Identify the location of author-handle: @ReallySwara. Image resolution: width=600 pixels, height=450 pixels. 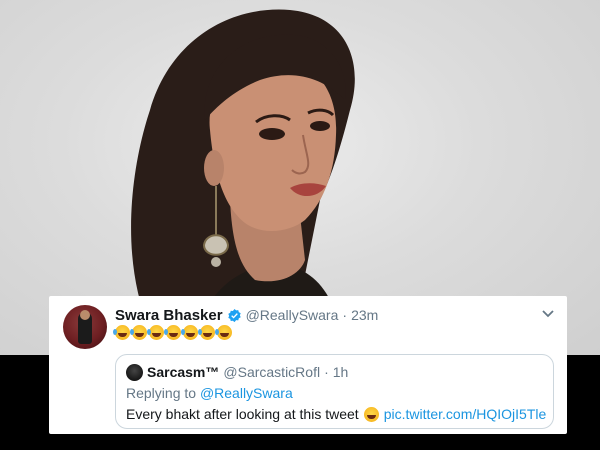
(292, 315).